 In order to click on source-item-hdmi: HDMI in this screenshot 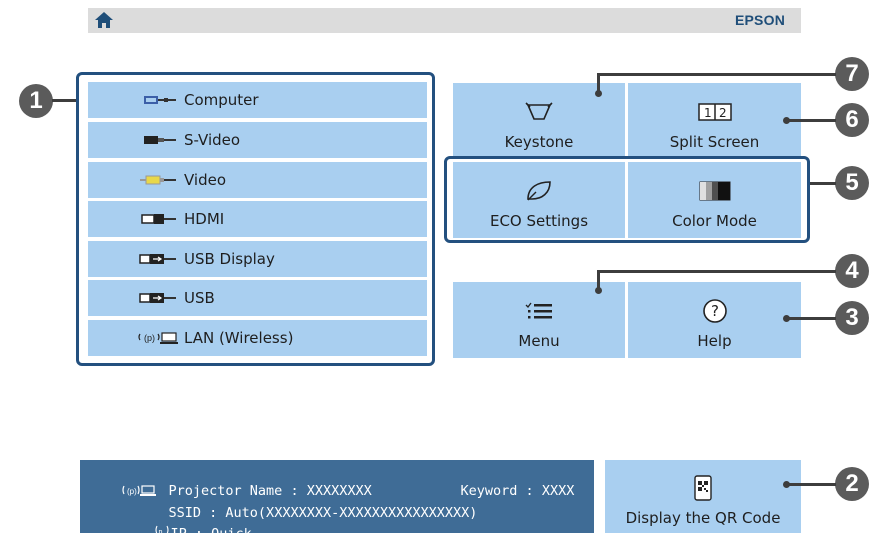, I will do `click(257, 219)`.